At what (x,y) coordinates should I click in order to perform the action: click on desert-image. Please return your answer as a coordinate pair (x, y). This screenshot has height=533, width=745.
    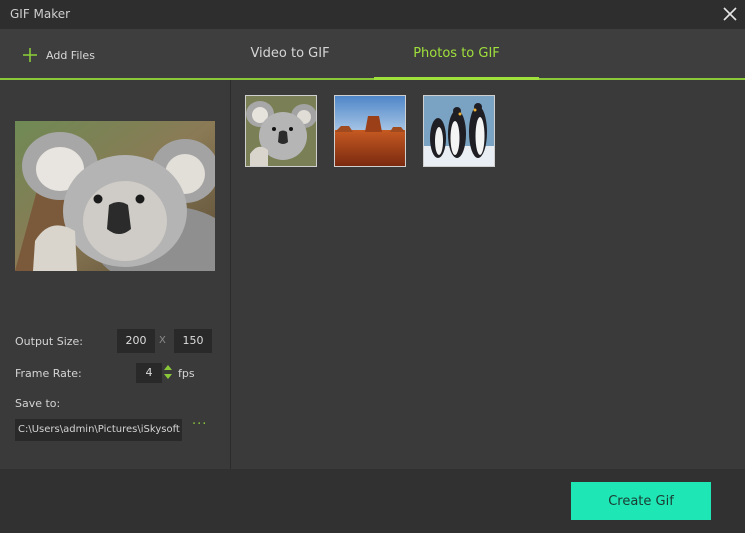
    Looking at the image, I should click on (370, 131).